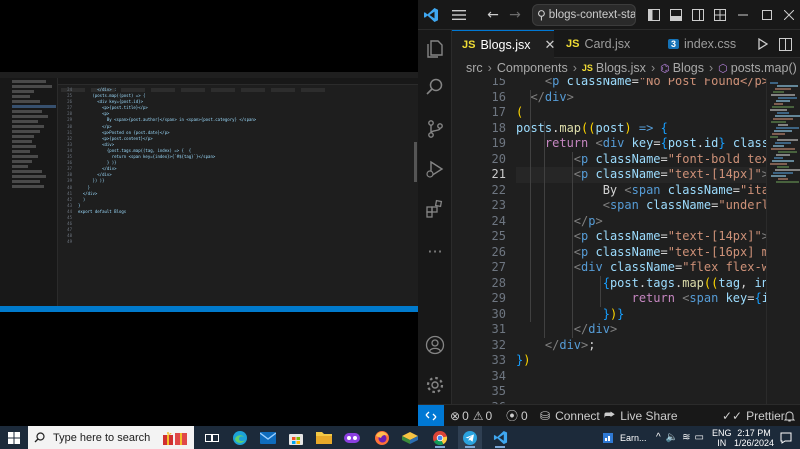 This screenshot has width=800, height=449. Describe the element at coordinates (641, 299) in the screenshot. I see `code-line: return <span key={index} c` at that location.